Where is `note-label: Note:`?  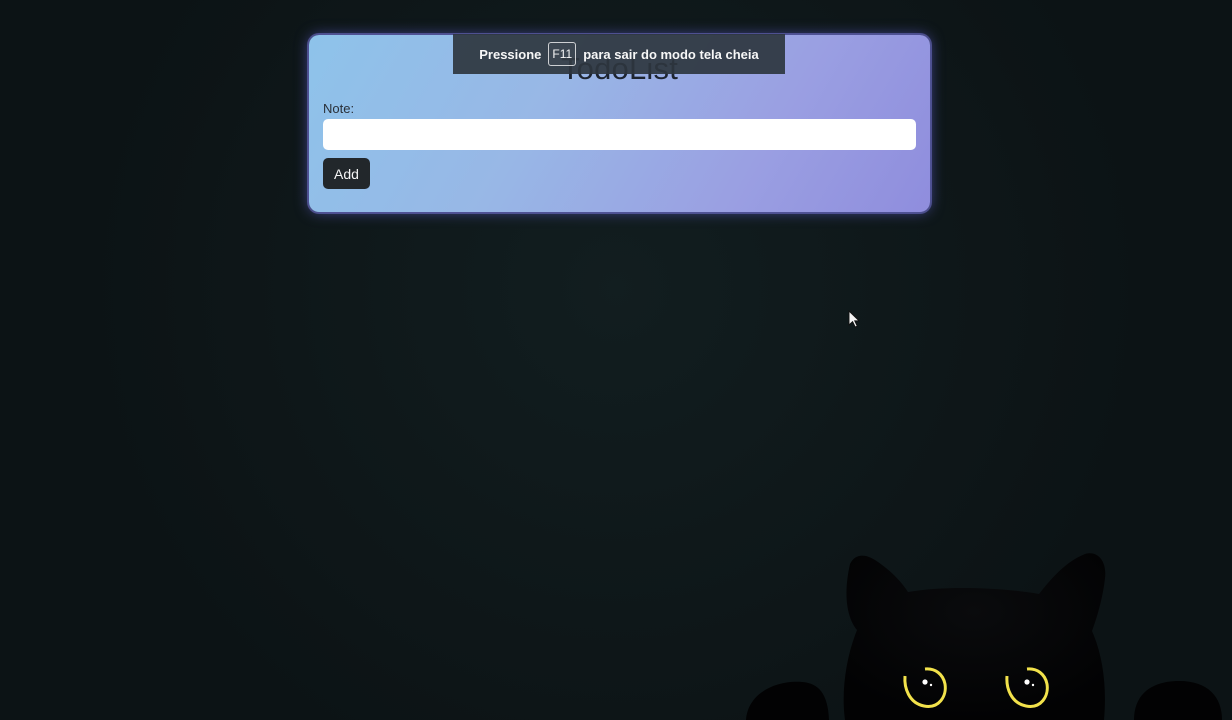
note-label: Note: is located at coordinates (339, 108).